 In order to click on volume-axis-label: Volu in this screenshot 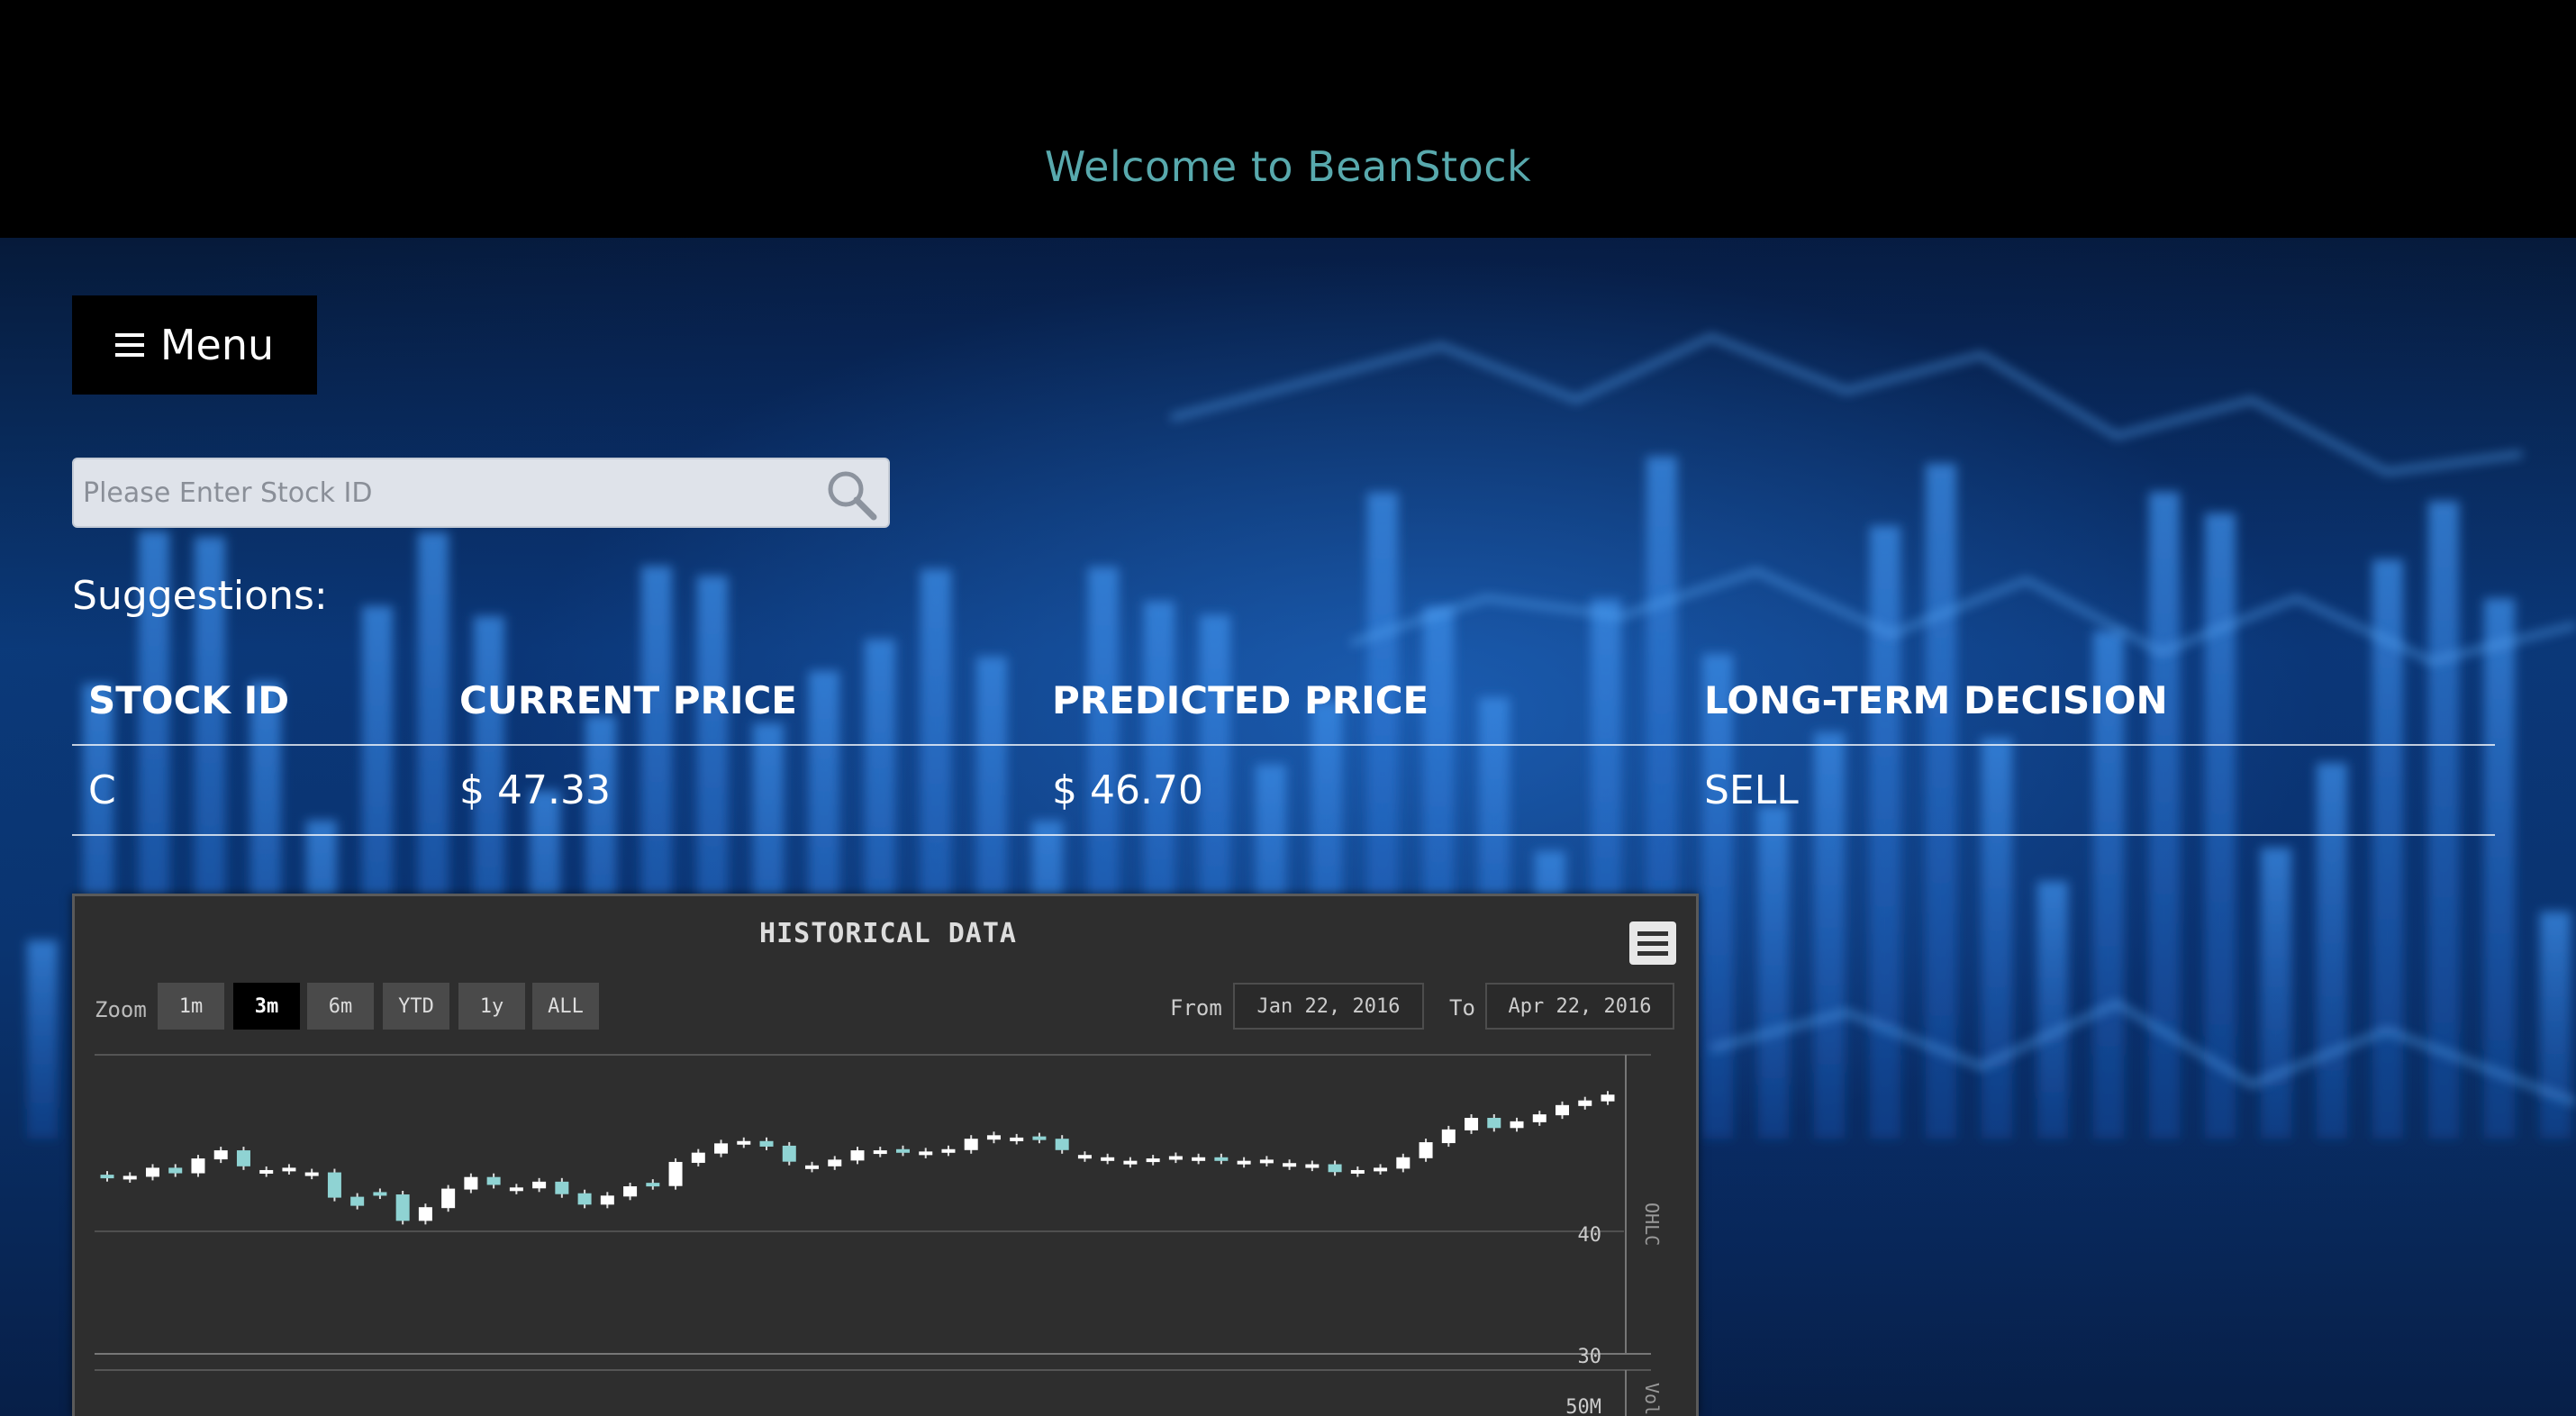, I will do `click(1652, 1399)`.